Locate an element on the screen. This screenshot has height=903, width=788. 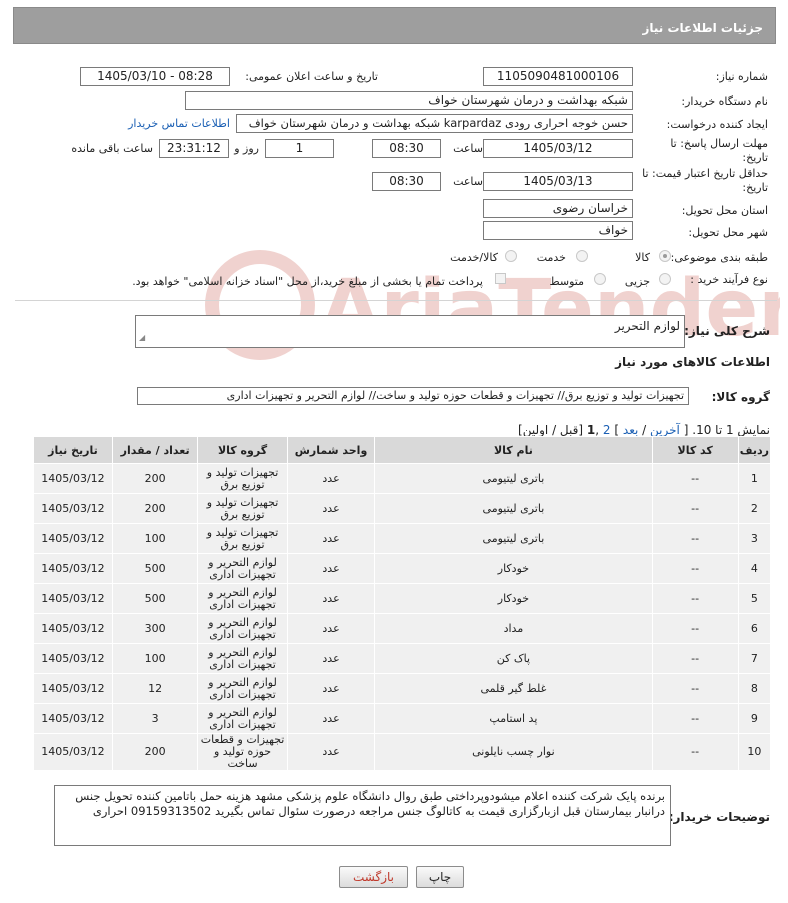
cell-name: پد استامپ is located at coordinates (513, 718).